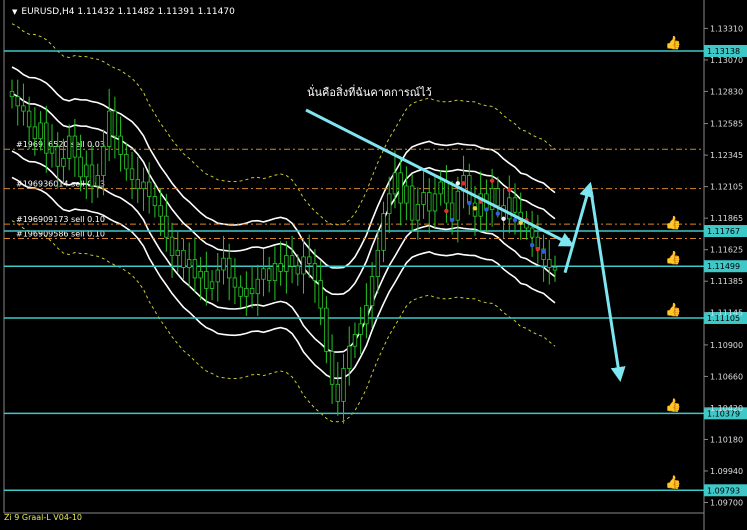  I want to click on indicator-name: Zi 9 Graal-L V04-10, so click(43, 517).